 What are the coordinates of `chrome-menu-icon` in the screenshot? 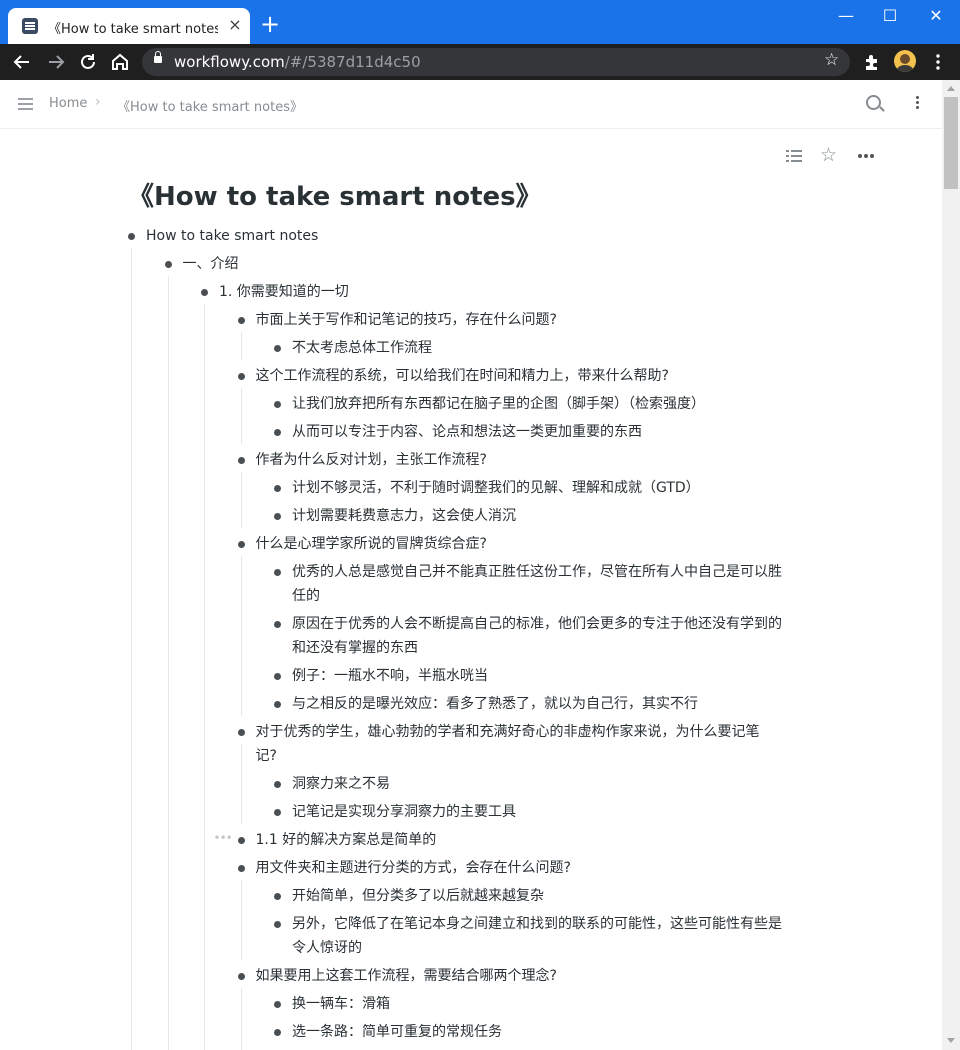 It's located at (938, 62).